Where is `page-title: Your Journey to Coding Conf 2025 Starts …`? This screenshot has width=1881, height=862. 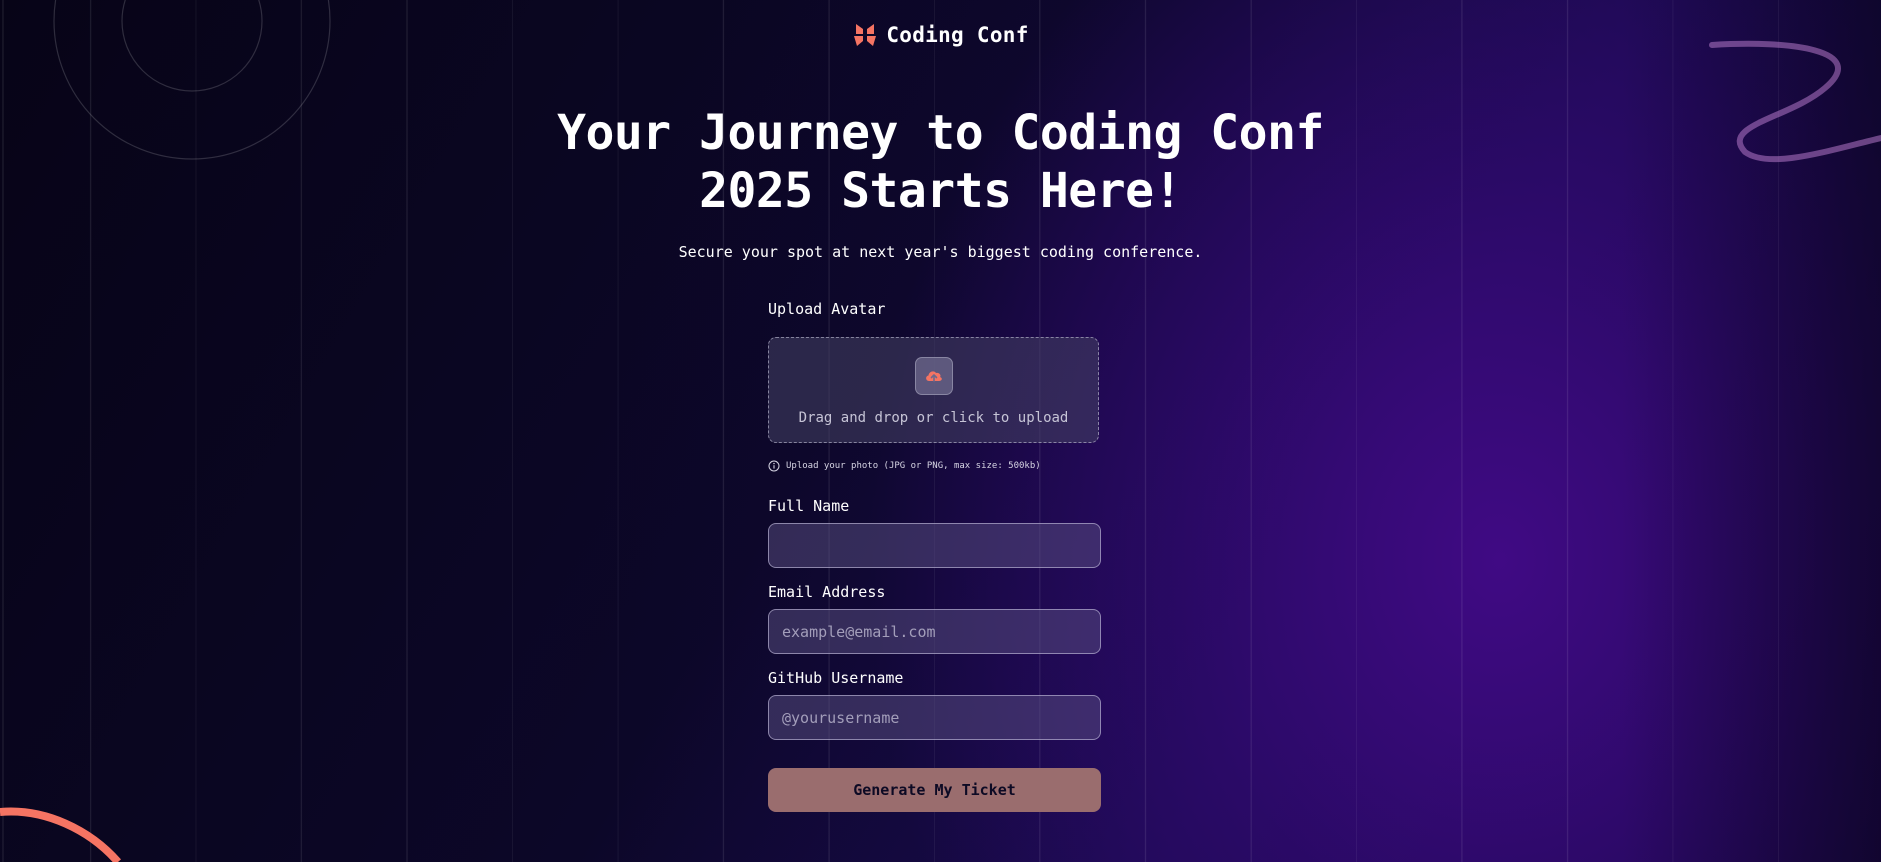 page-title: Your Journey to Coding Conf 2025 Starts … is located at coordinates (940, 162).